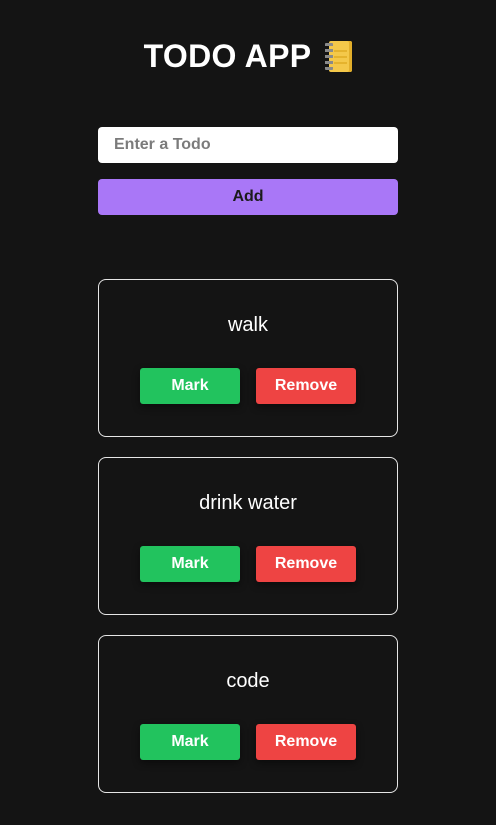  I want to click on todo-card: drink water Mark Remove, so click(248, 536).